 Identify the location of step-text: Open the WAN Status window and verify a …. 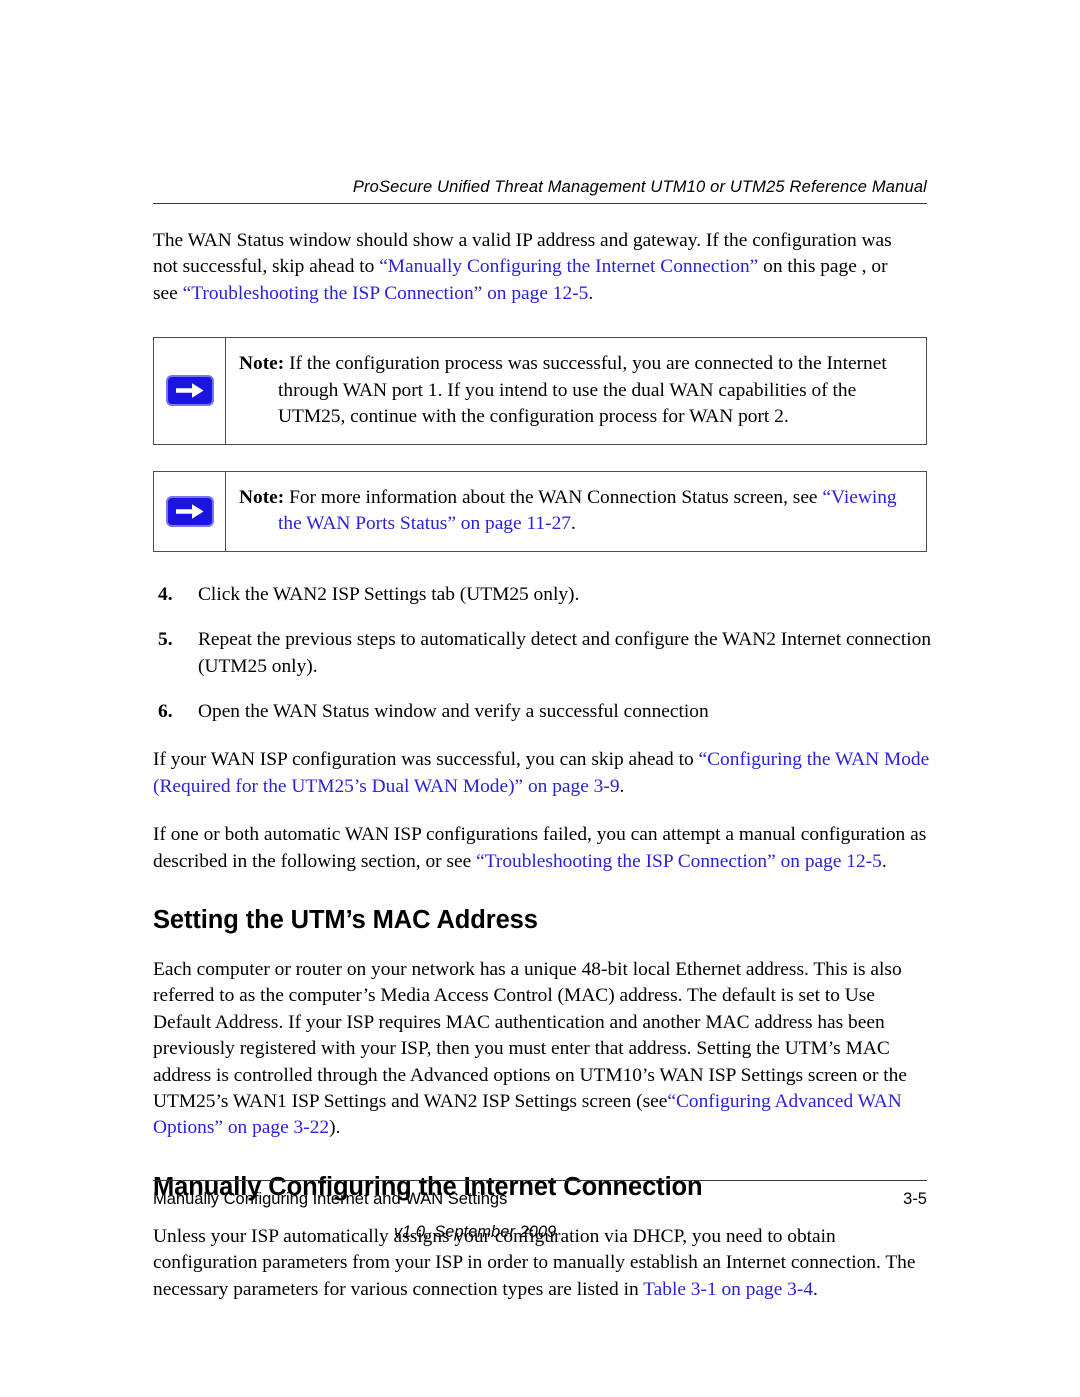
(453, 711).